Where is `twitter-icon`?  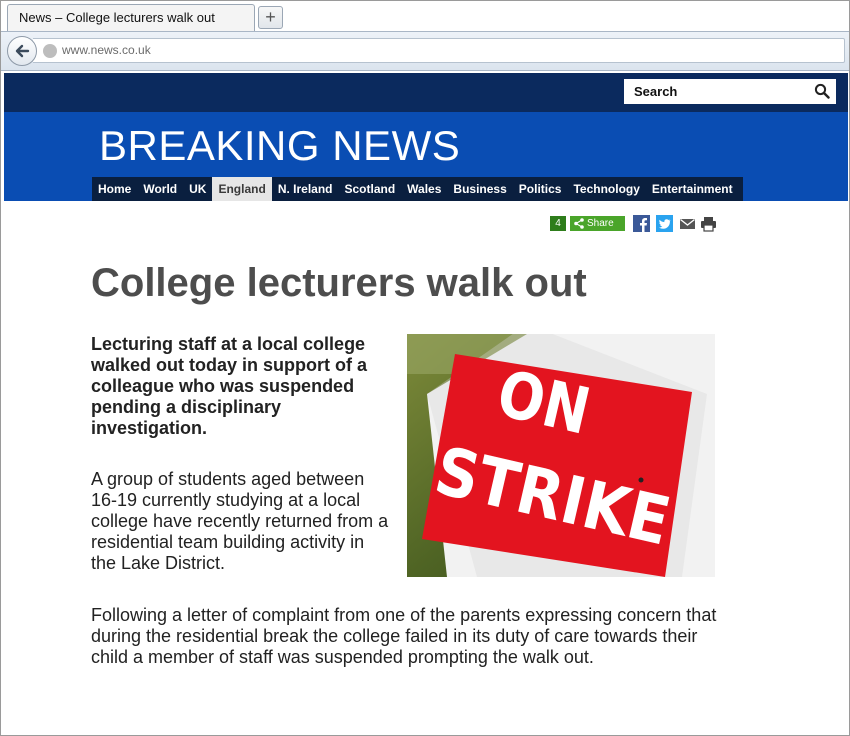 twitter-icon is located at coordinates (664, 223).